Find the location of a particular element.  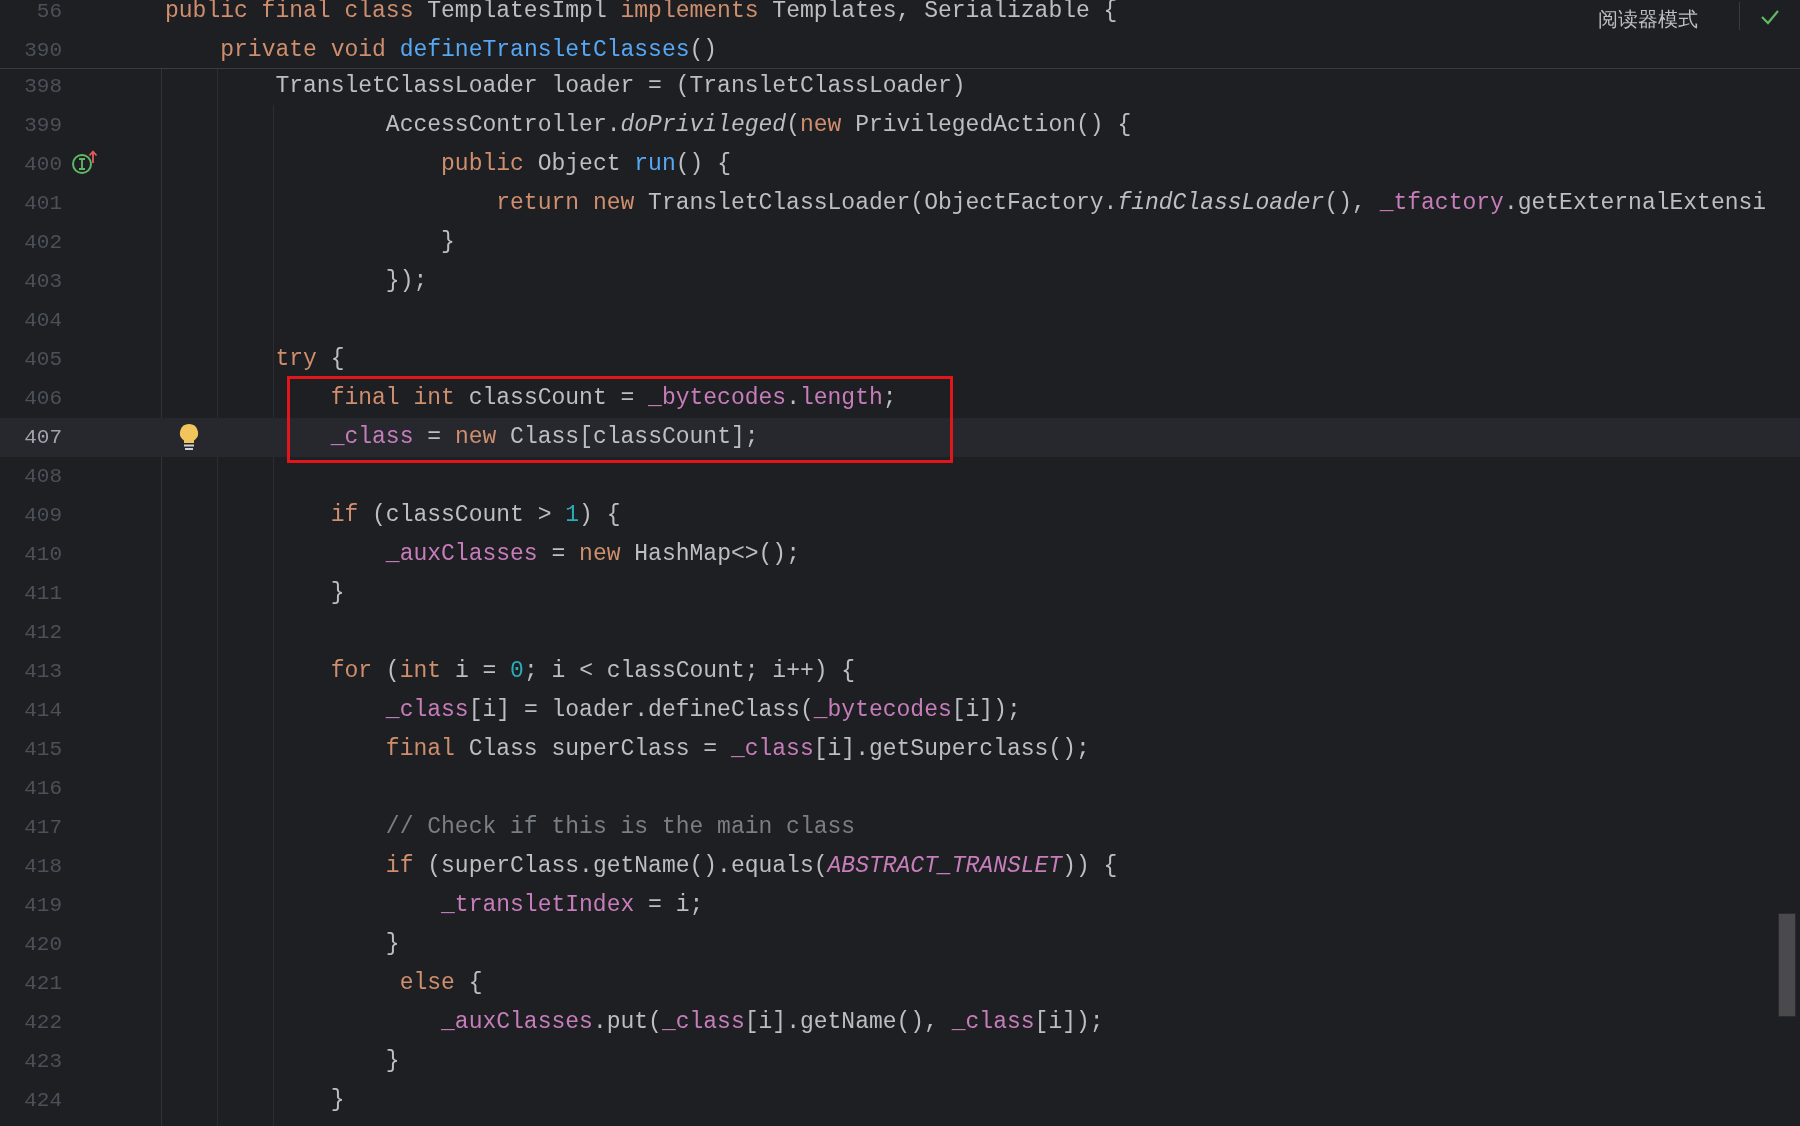

code-line: AccessController.doPrivileged(new PrivilegedAction() { is located at coordinates (758, 125).